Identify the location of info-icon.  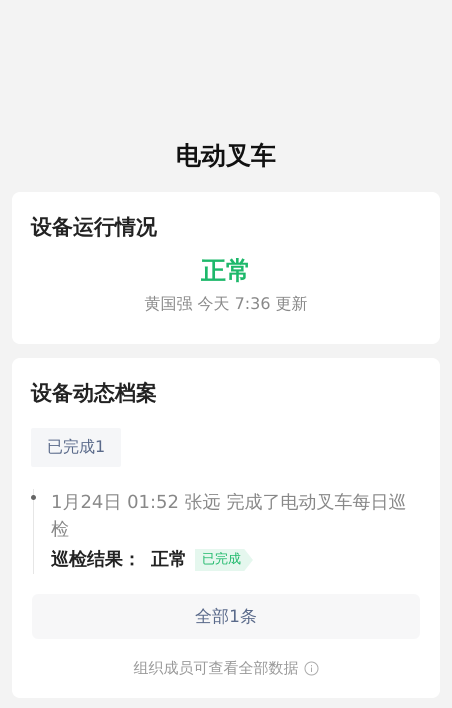
(311, 668).